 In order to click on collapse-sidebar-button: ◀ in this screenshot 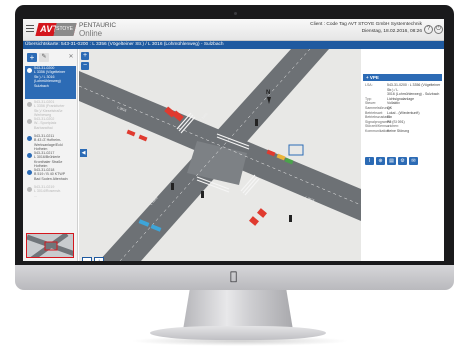, I will do `click(83, 153)`.